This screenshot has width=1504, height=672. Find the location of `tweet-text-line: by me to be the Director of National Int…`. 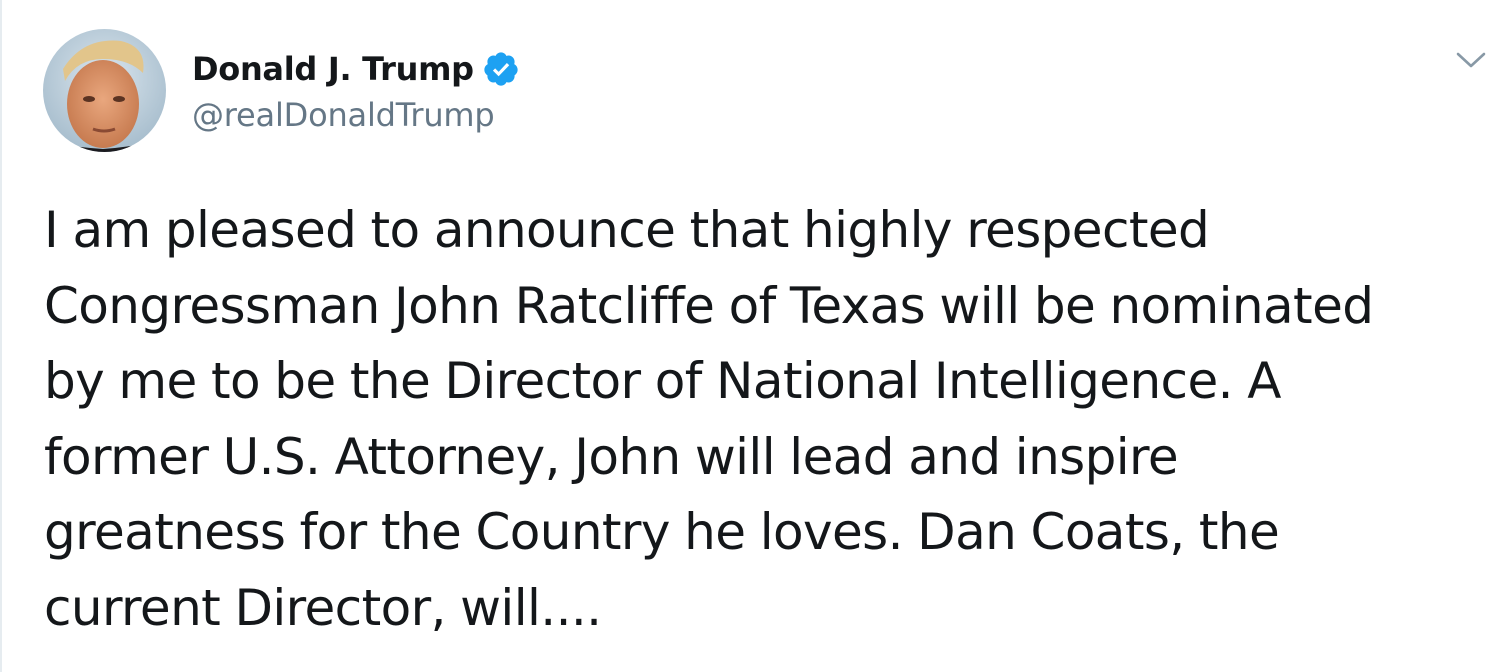

tweet-text-line: by me to be the Director of National Int… is located at coordinates (662, 381).